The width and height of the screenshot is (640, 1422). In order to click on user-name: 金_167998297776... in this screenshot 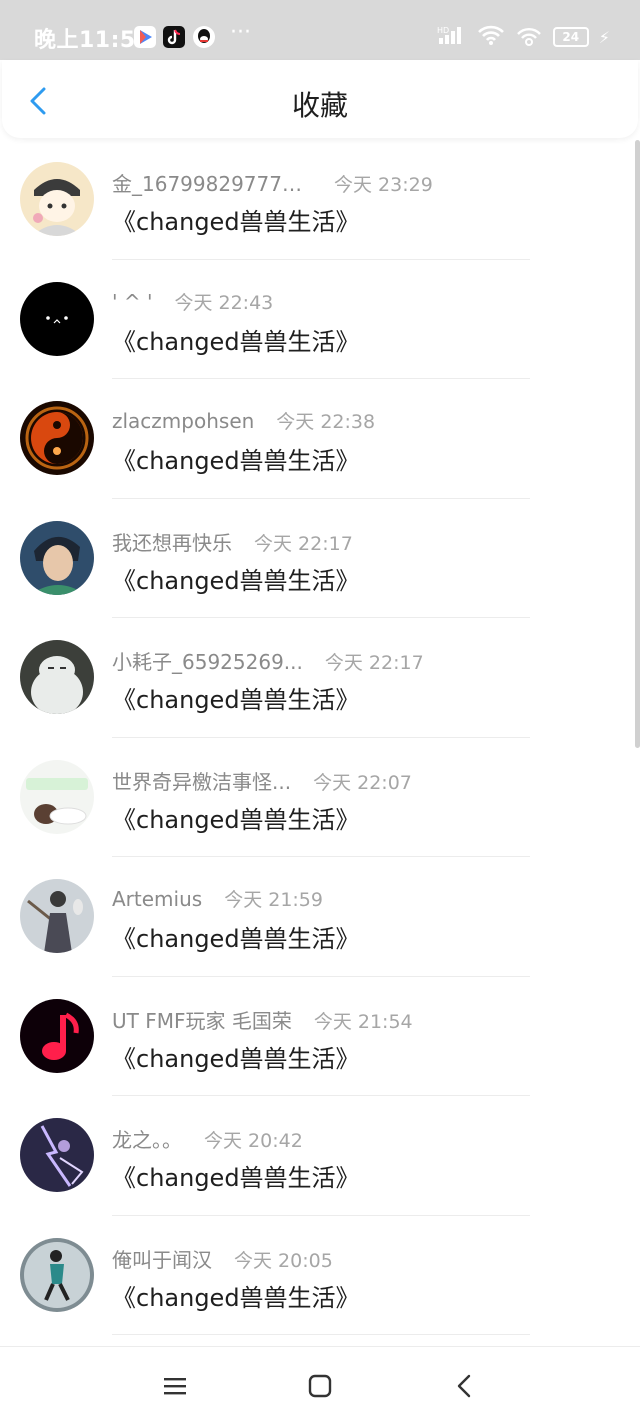, I will do `click(212, 182)`.